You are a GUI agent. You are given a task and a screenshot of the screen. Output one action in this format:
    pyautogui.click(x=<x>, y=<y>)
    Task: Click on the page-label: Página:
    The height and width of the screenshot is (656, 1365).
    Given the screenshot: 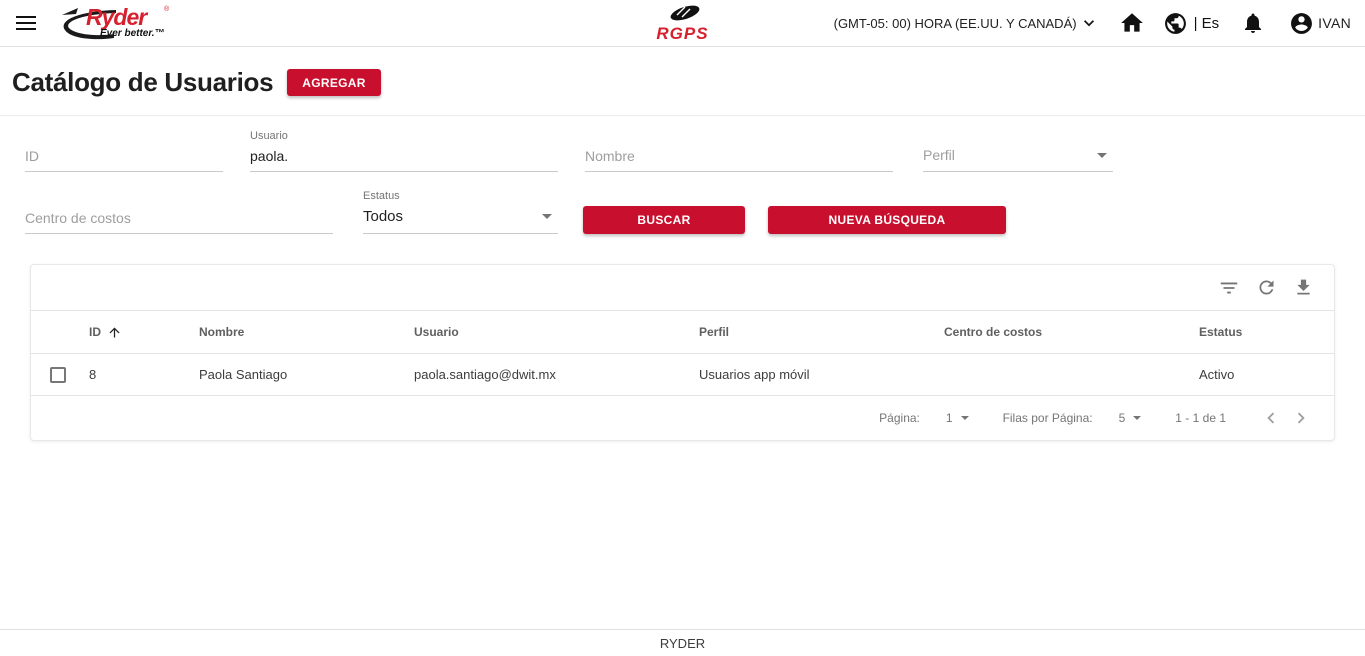 What is the action you would take?
    pyautogui.click(x=899, y=418)
    